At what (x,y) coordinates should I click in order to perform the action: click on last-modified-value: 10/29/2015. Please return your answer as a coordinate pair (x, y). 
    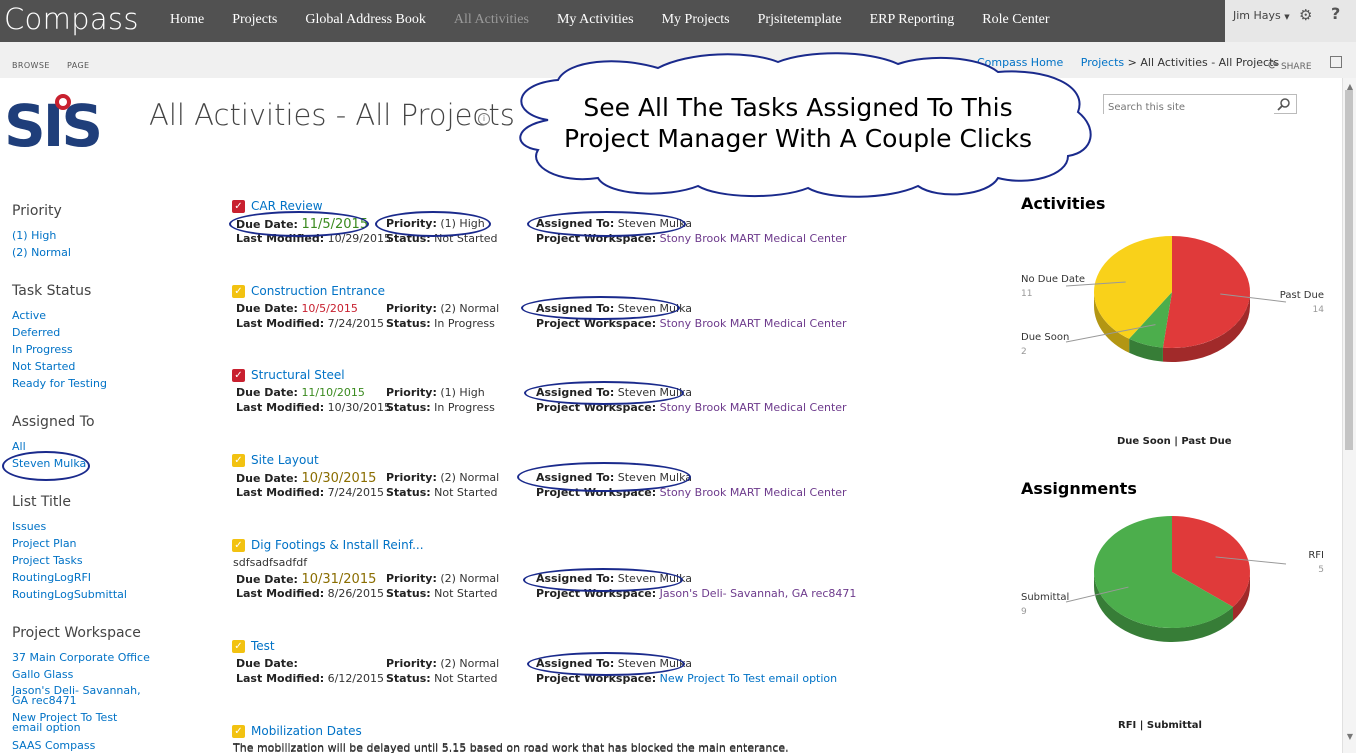
    Looking at the image, I should click on (359, 238).